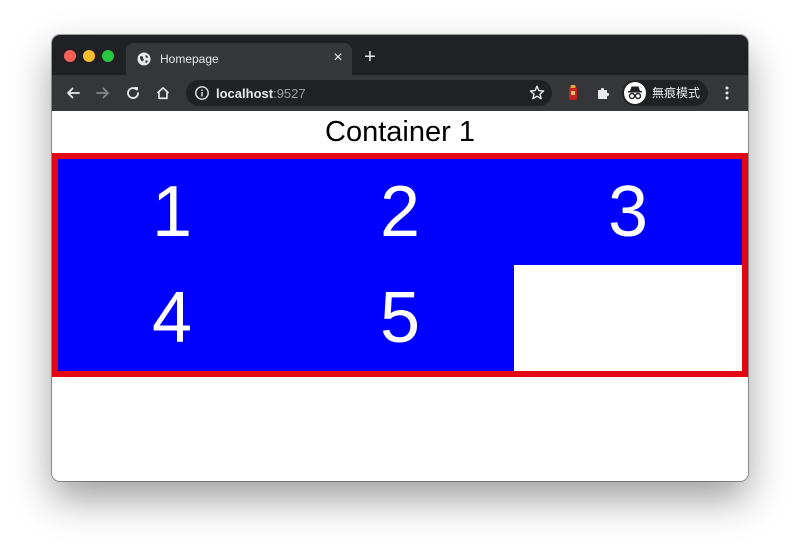 The image size is (800, 551). I want to click on kebab-menu-icon, so click(727, 93).